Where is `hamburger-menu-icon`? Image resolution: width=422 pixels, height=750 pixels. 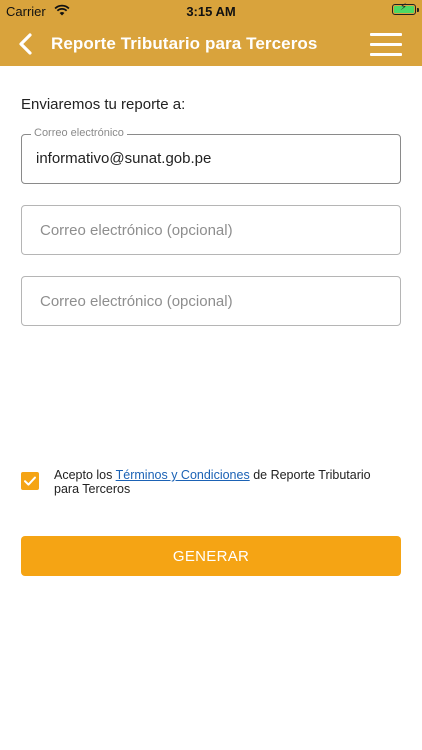
hamburger-menu-icon is located at coordinates (386, 44).